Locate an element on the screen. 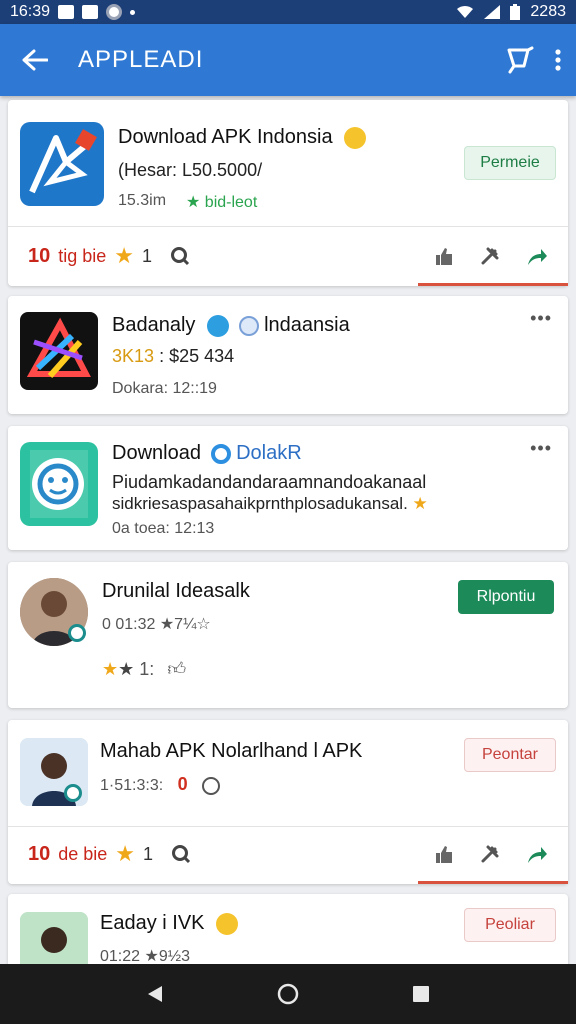  arrow-left-icon is located at coordinates (35, 60).